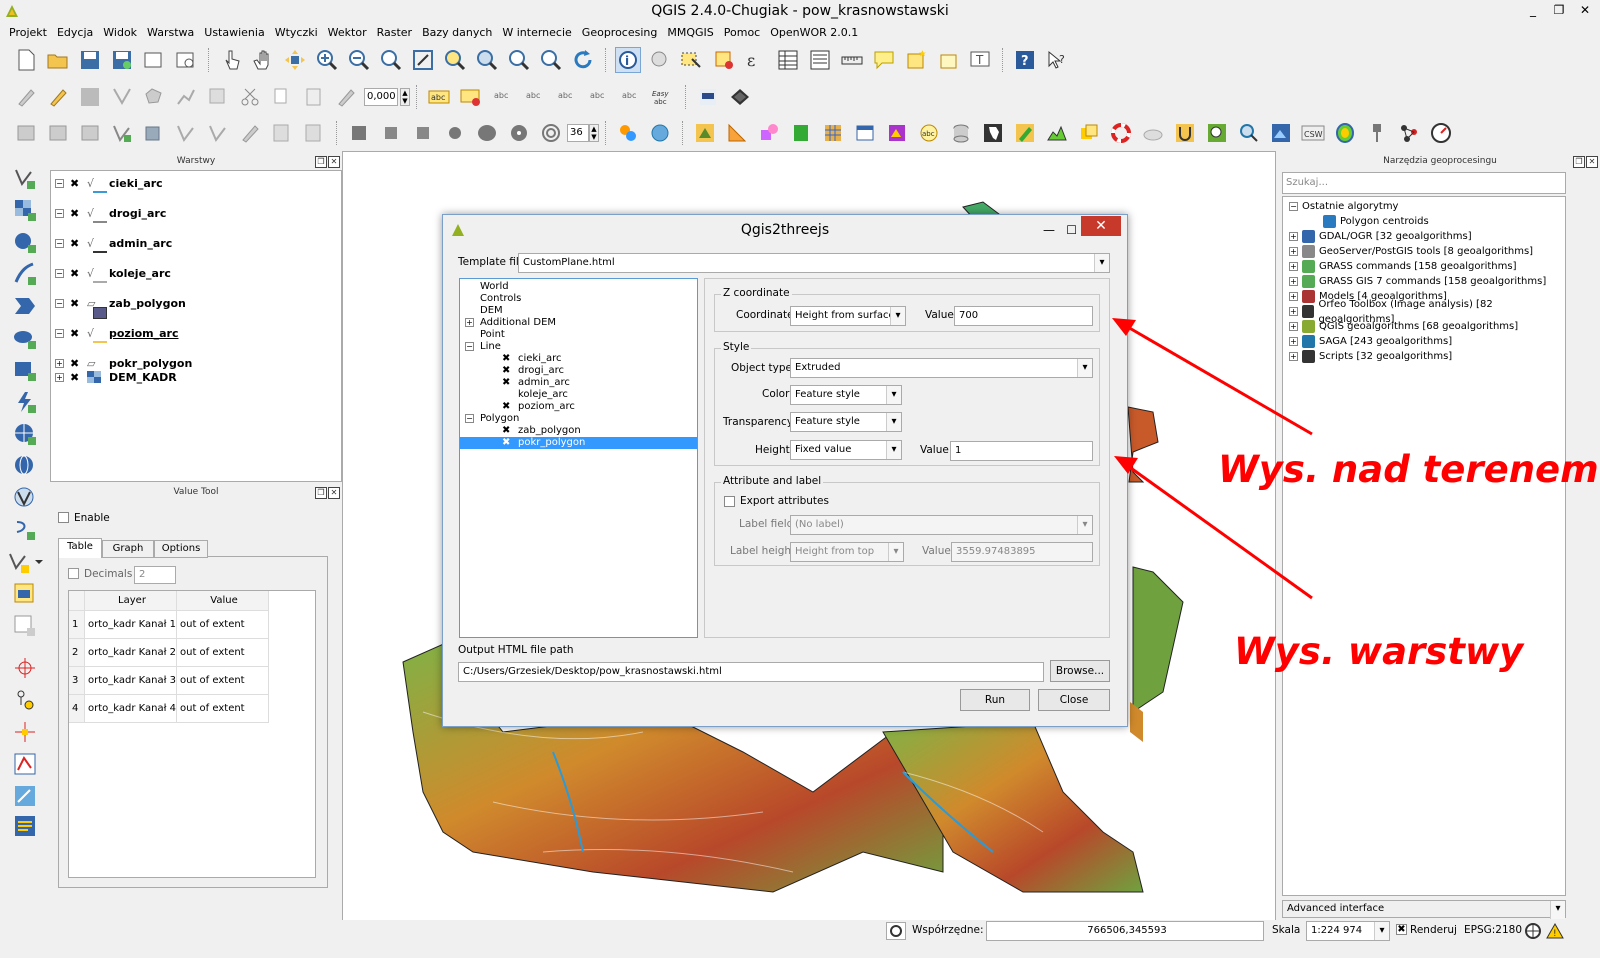  I want to click on dialog-maximize-button: ☐, so click(1071, 230).